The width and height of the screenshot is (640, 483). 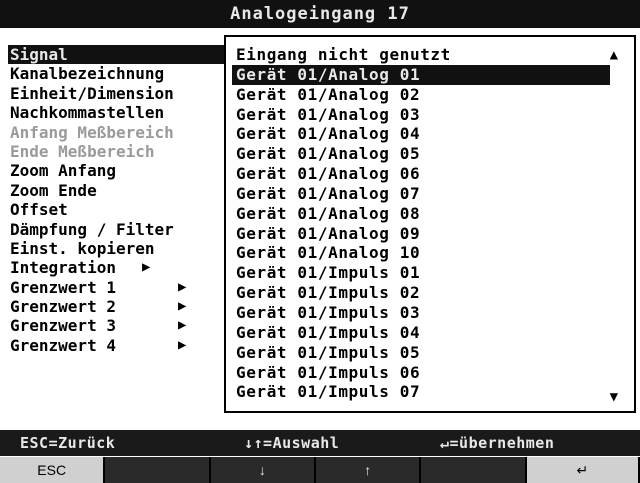 What do you see at coordinates (421, 293) in the screenshot?
I see `signal-option: Gerät 01/Impuls 02` at bounding box center [421, 293].